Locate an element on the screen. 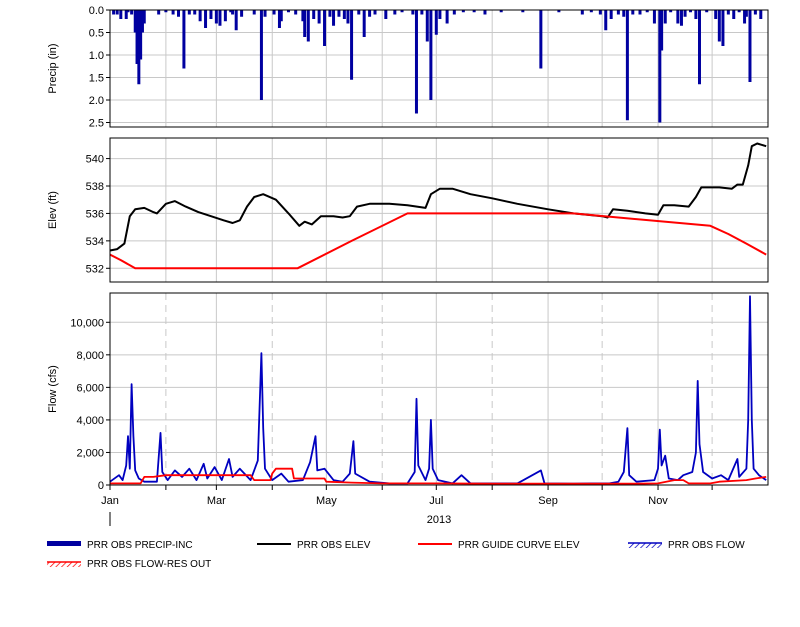 This screenshot has width=800, height=627. legend-label-prr-guide-curve-elev: PRR GUIDE CURVE ELEV is located at coordinates (519, 545).